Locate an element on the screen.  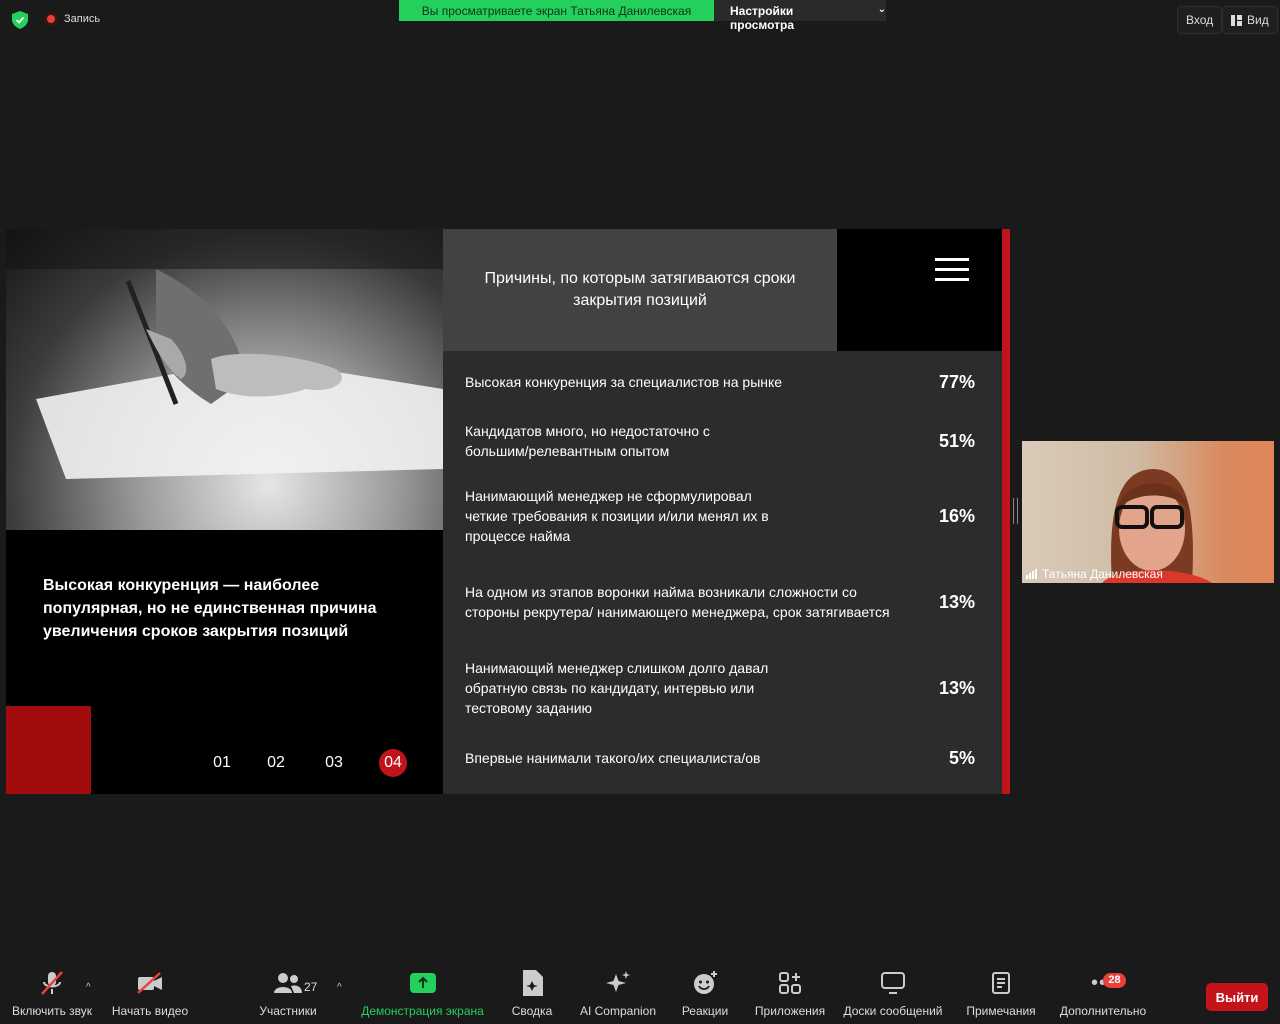
summary-button: Сводка is located at coordinates (532, 993).